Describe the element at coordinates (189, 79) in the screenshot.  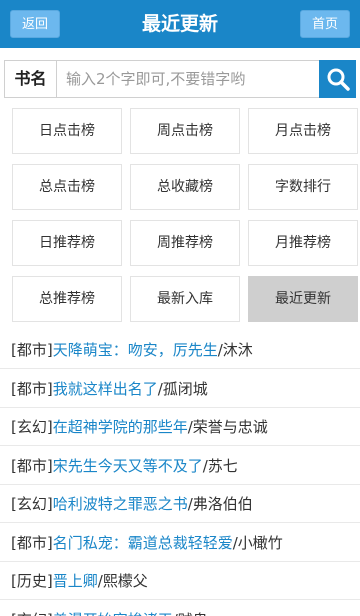
I see `search-input` at that location.